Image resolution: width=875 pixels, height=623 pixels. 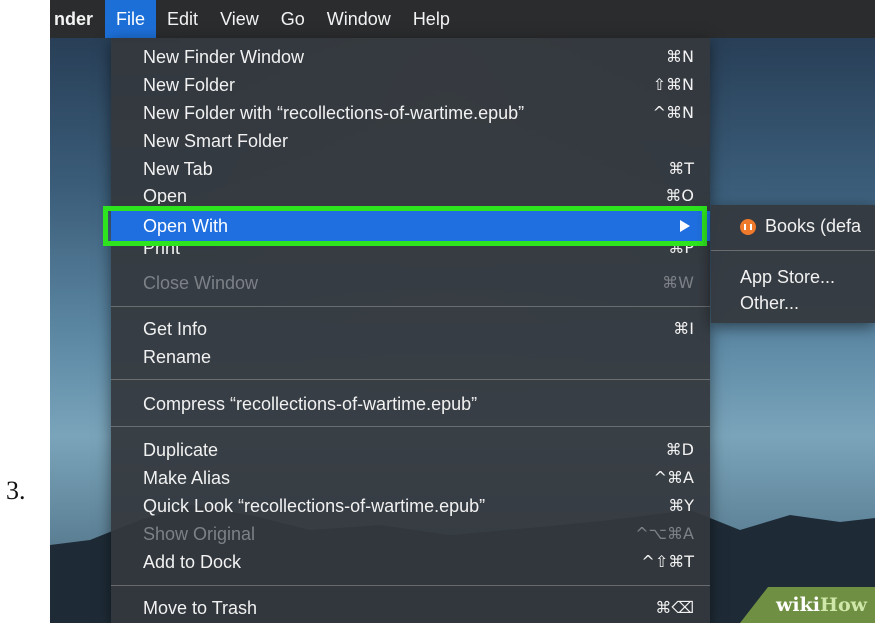 What do you see at coordinates (177, 357) in the screenshot?
I see `menu-item-label: Rename` at bounding box center [177, 357].